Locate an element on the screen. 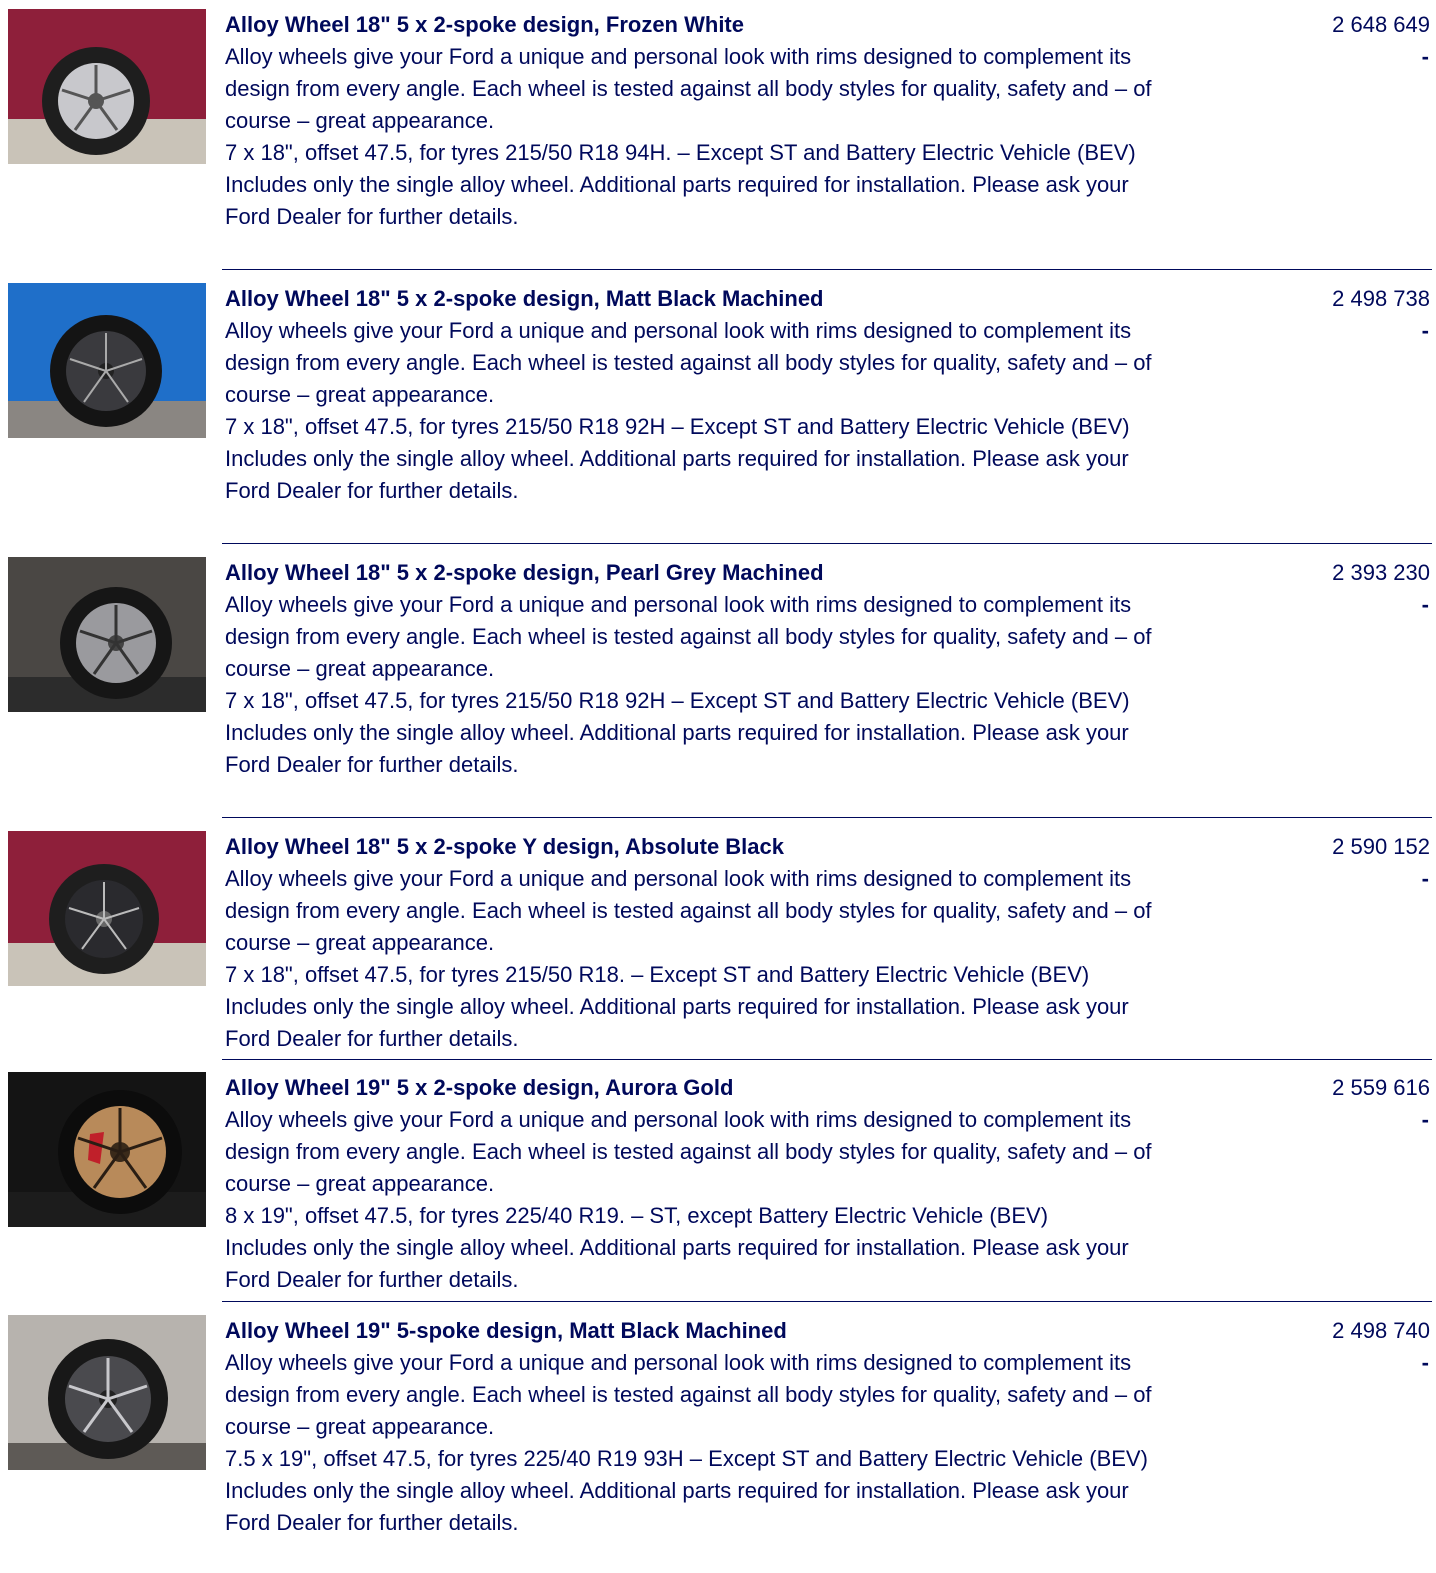 This screenshot has height=1573, width=1436. part-number: 2 559 616 is located at coordinates (1381, 1087).